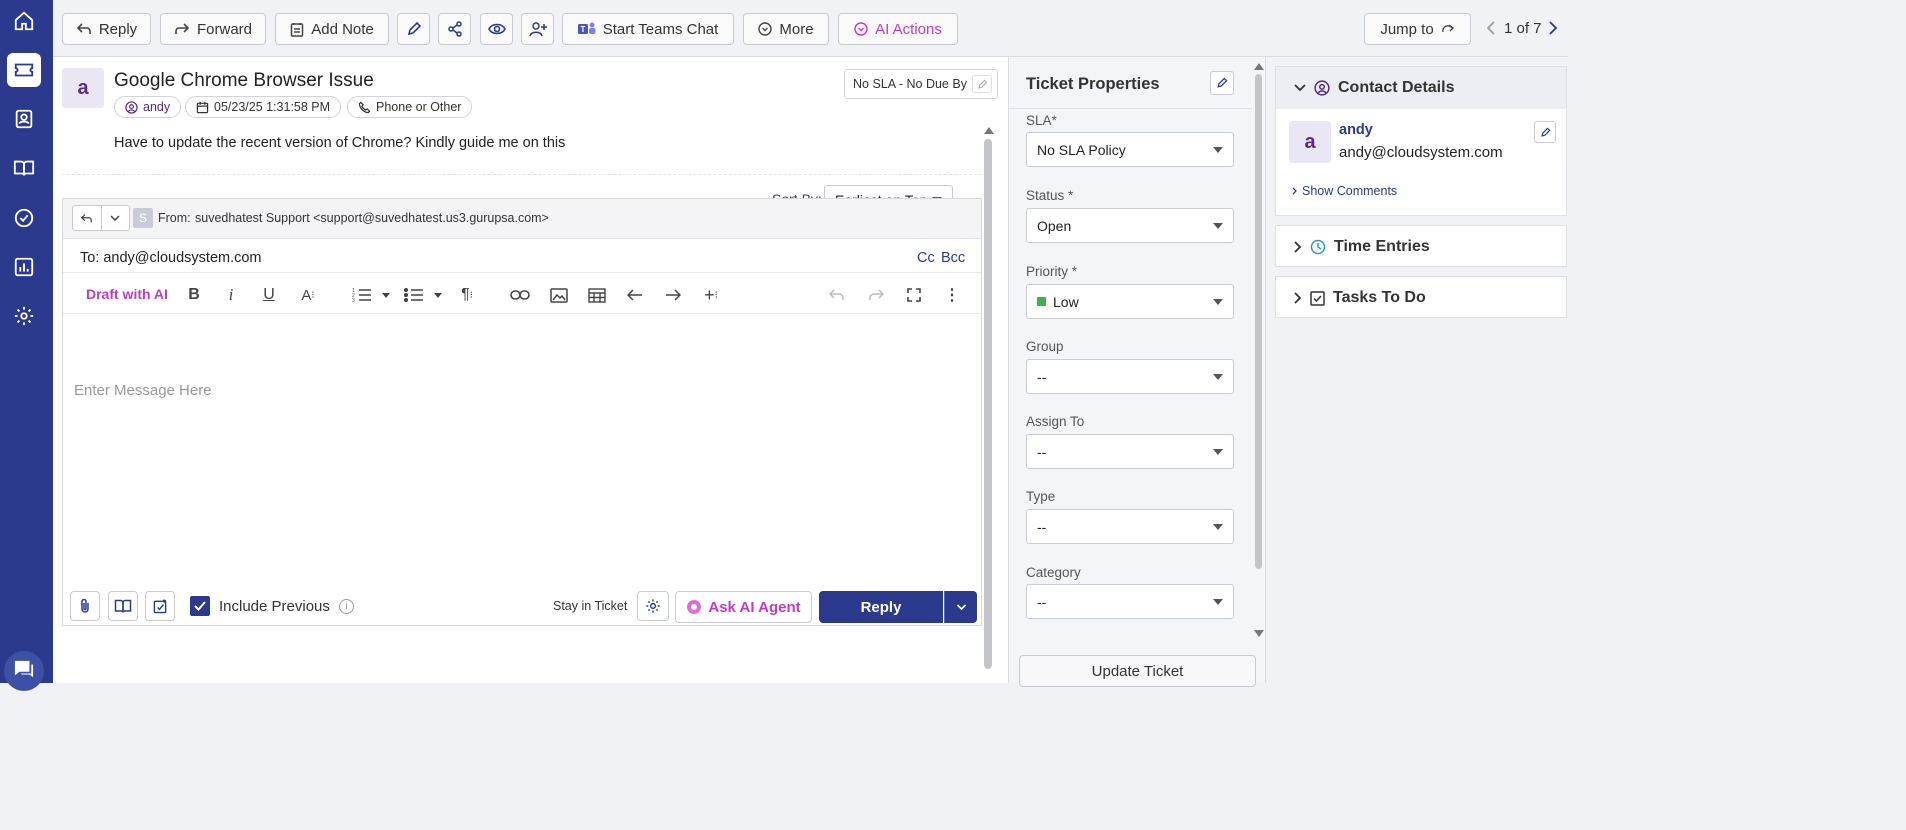 The height and width of the screenshot is (830, 1906). What do you see at coordinates (231, 295) in the screenshot?
I see `italic-icon: i` at bounding box center [231, 295].